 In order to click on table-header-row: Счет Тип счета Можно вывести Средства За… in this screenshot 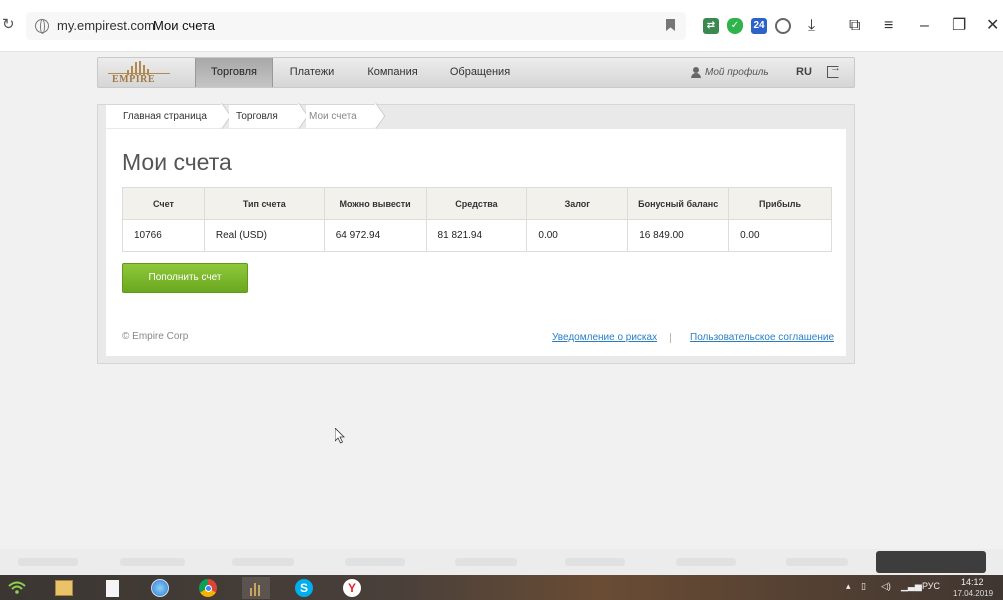, I will do `click(477, 203)`.